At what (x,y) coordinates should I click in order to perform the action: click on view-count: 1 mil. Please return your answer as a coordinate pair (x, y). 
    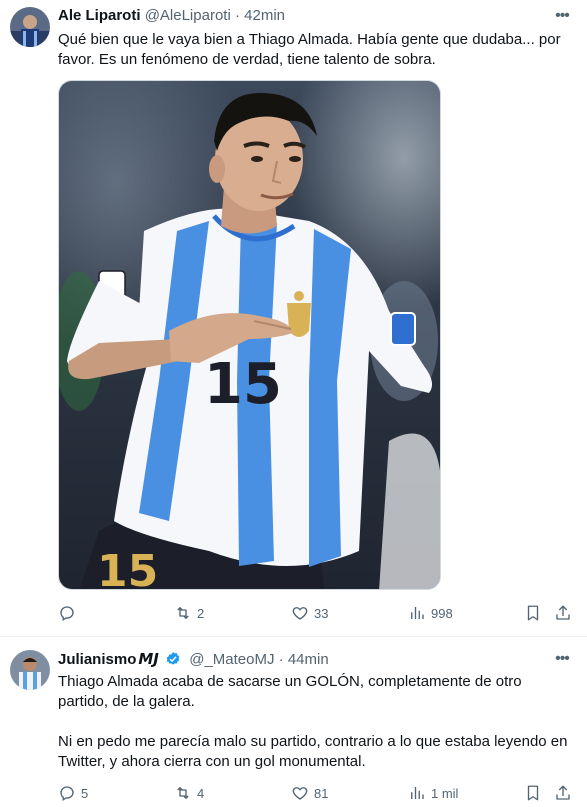
    Looking at the image, I should click on (445, 793).